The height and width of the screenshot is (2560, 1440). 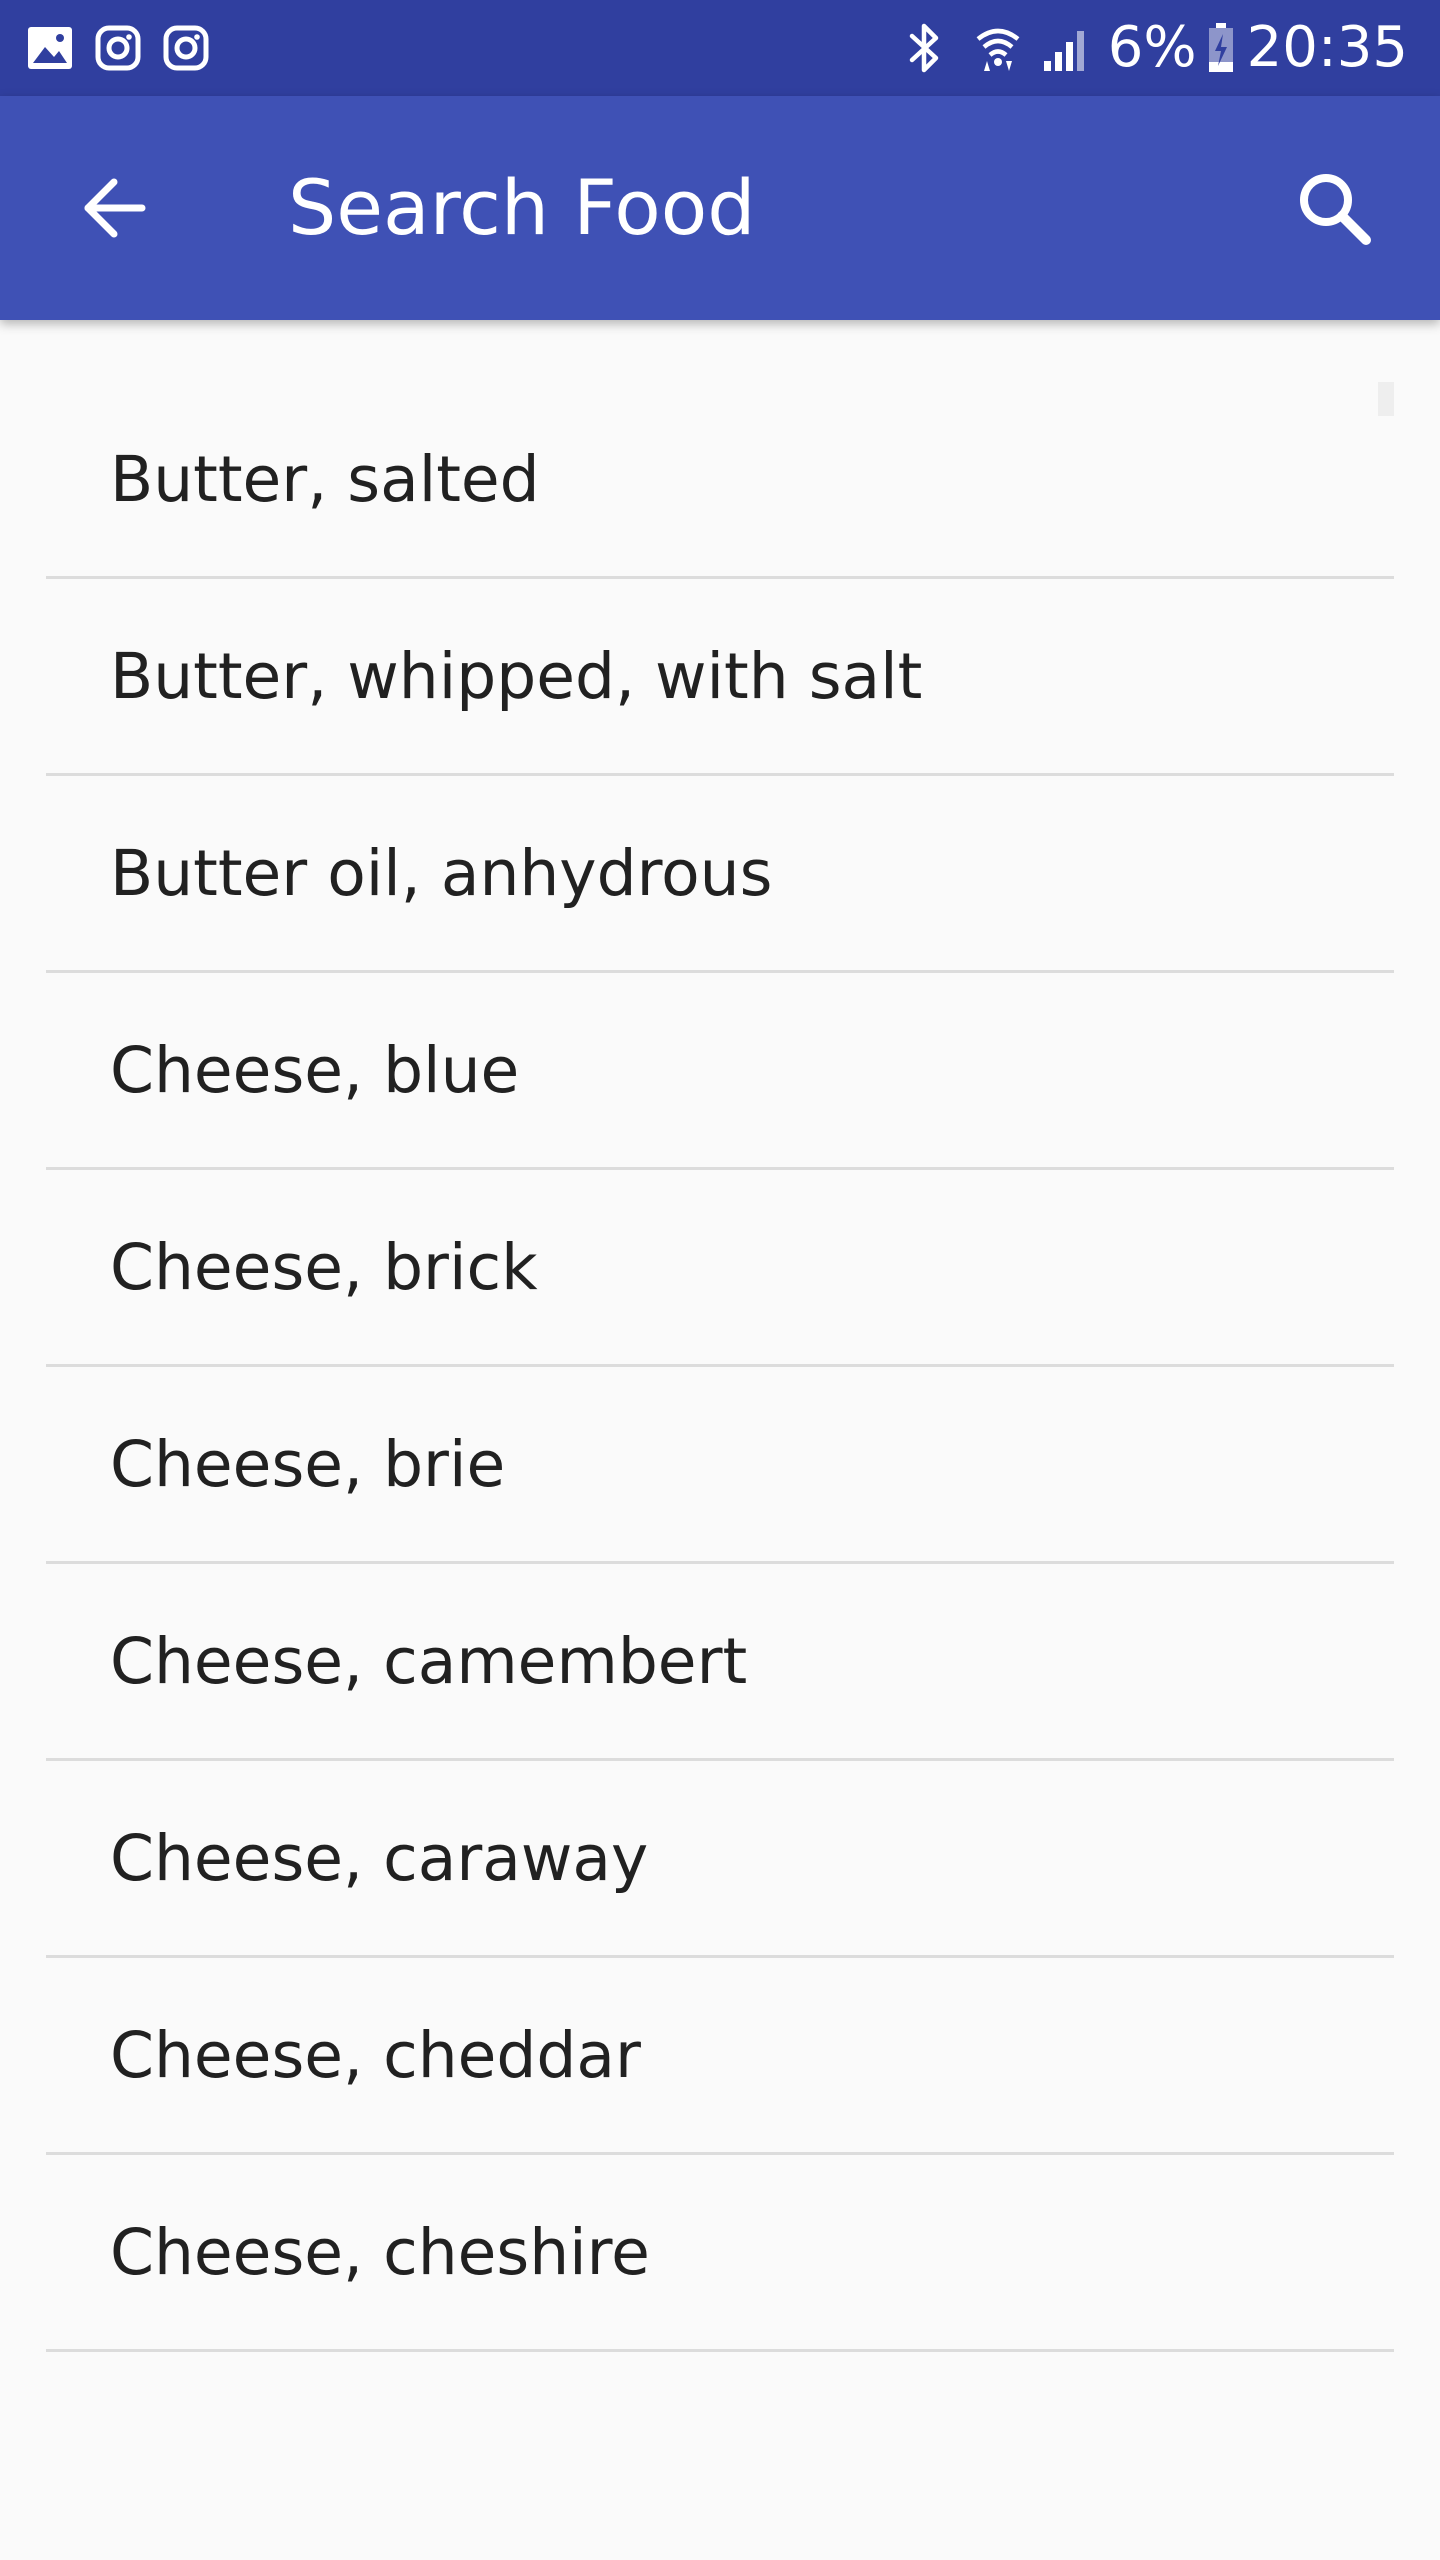 I want to click on list-item-label: Butter, whipped, with salt, so click(x=516, y=676).